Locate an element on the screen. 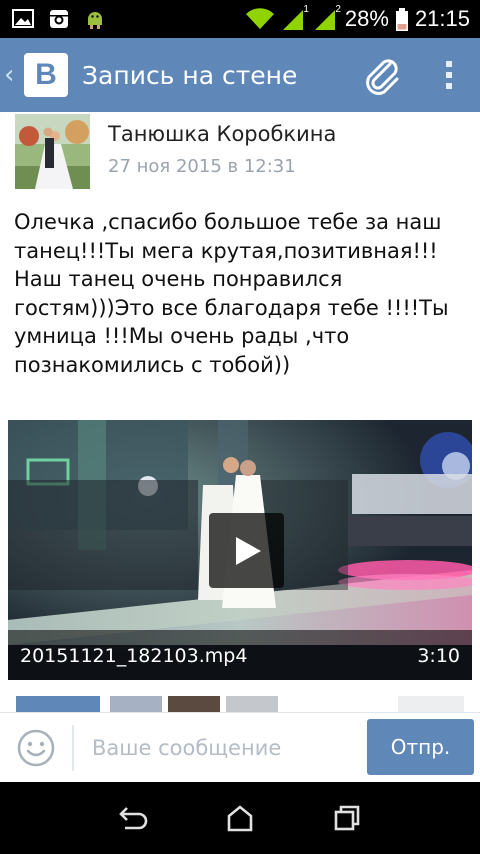 This screenshot has height=854, width=480. home-icon is located at coordinates (240, 818).